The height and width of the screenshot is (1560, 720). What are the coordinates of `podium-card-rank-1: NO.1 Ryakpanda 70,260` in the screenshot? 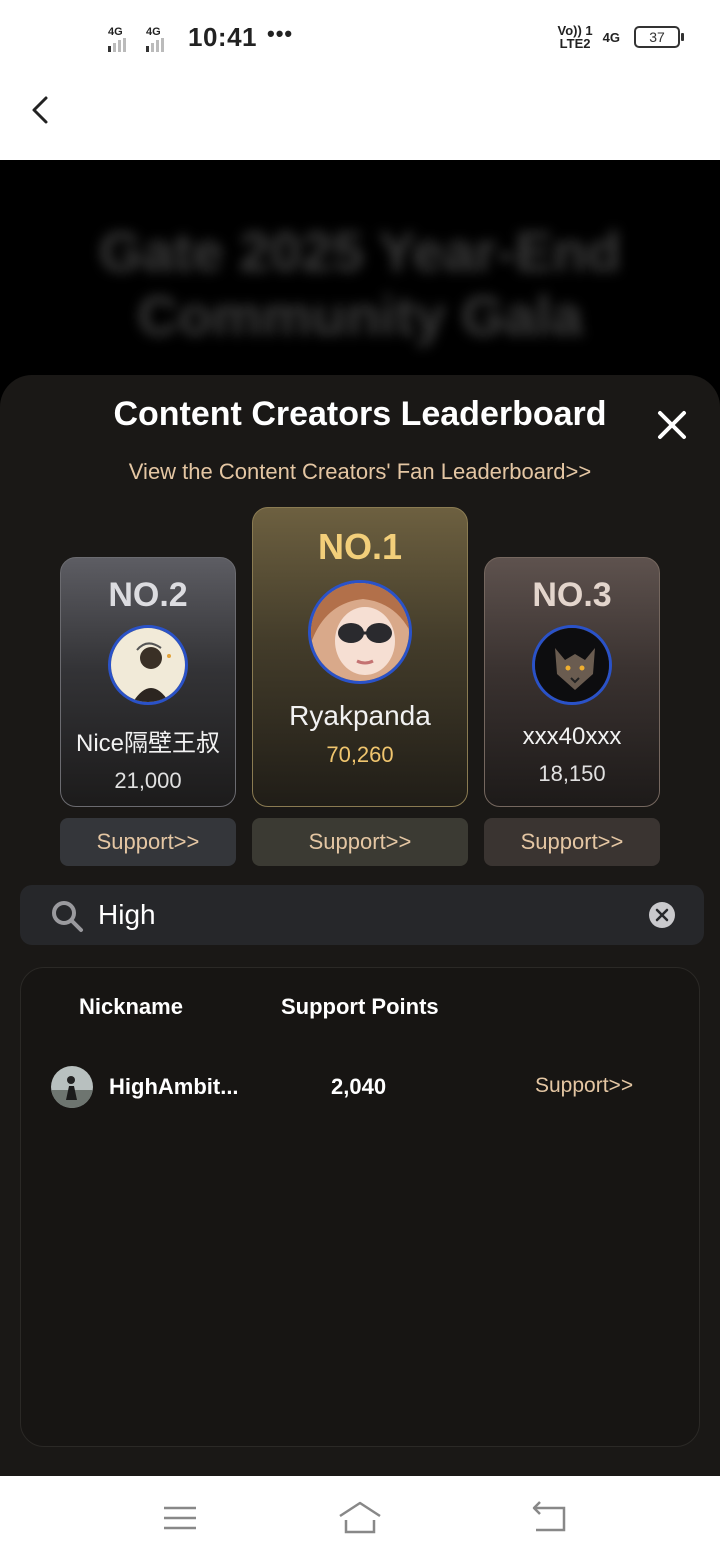 It's located at (360, 657).